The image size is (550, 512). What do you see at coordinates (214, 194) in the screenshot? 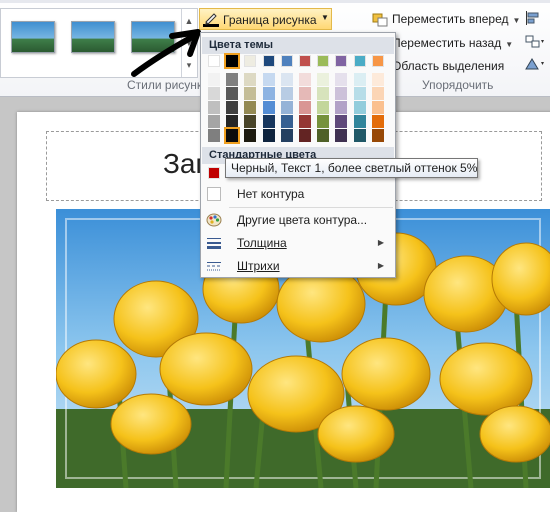
I see `no-outline-swatch-icon` at bounding box center [214, 194].